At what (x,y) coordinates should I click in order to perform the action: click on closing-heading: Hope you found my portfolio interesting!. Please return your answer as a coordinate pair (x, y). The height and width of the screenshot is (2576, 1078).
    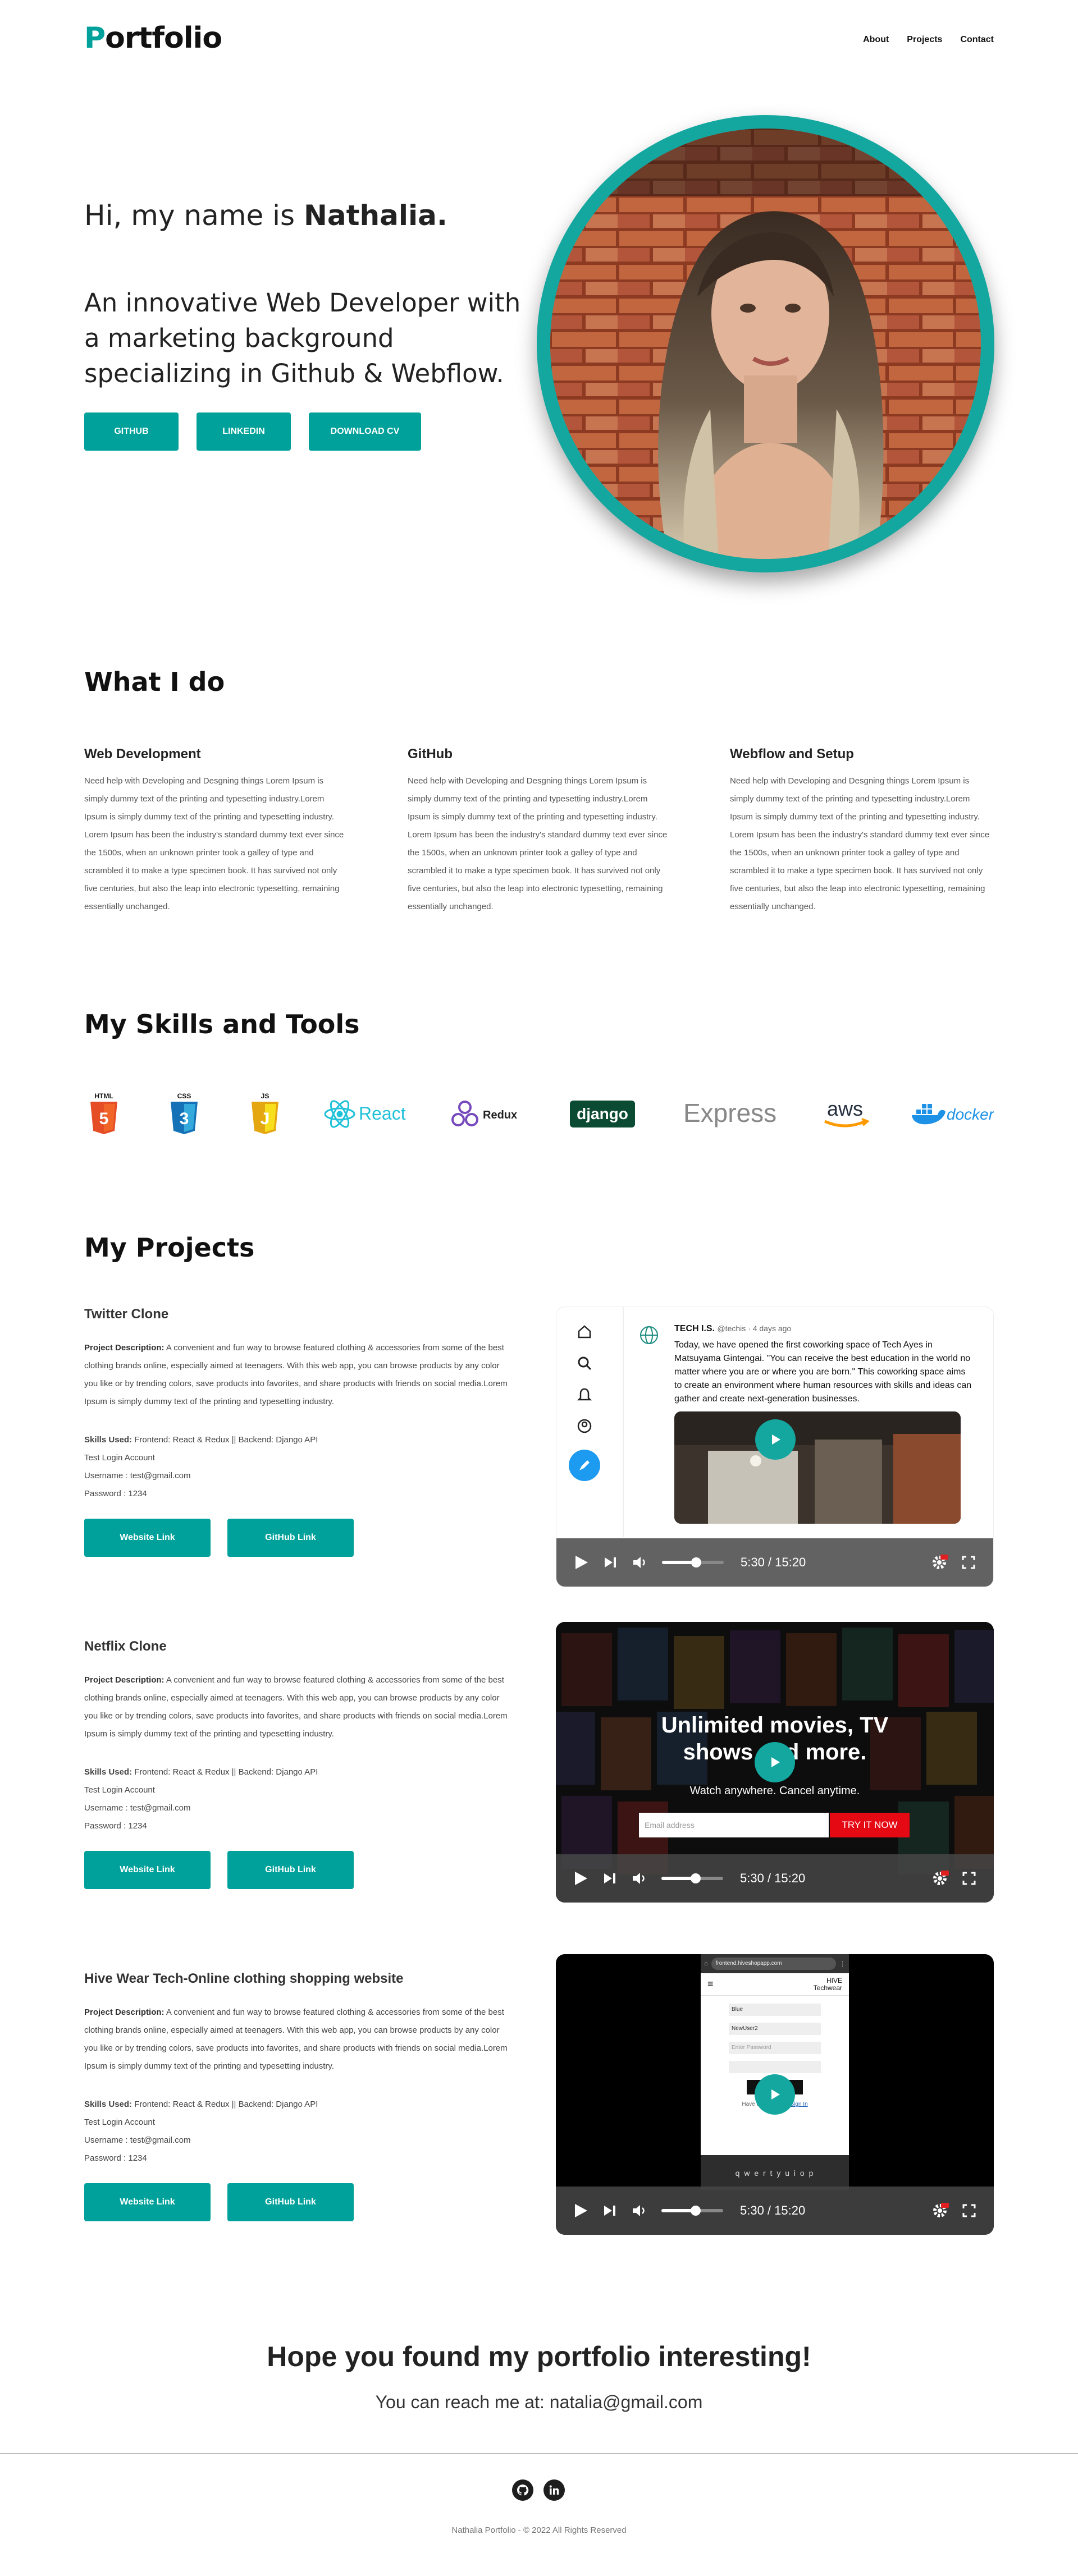
    Looking at the image, I should click on (539, 2356).